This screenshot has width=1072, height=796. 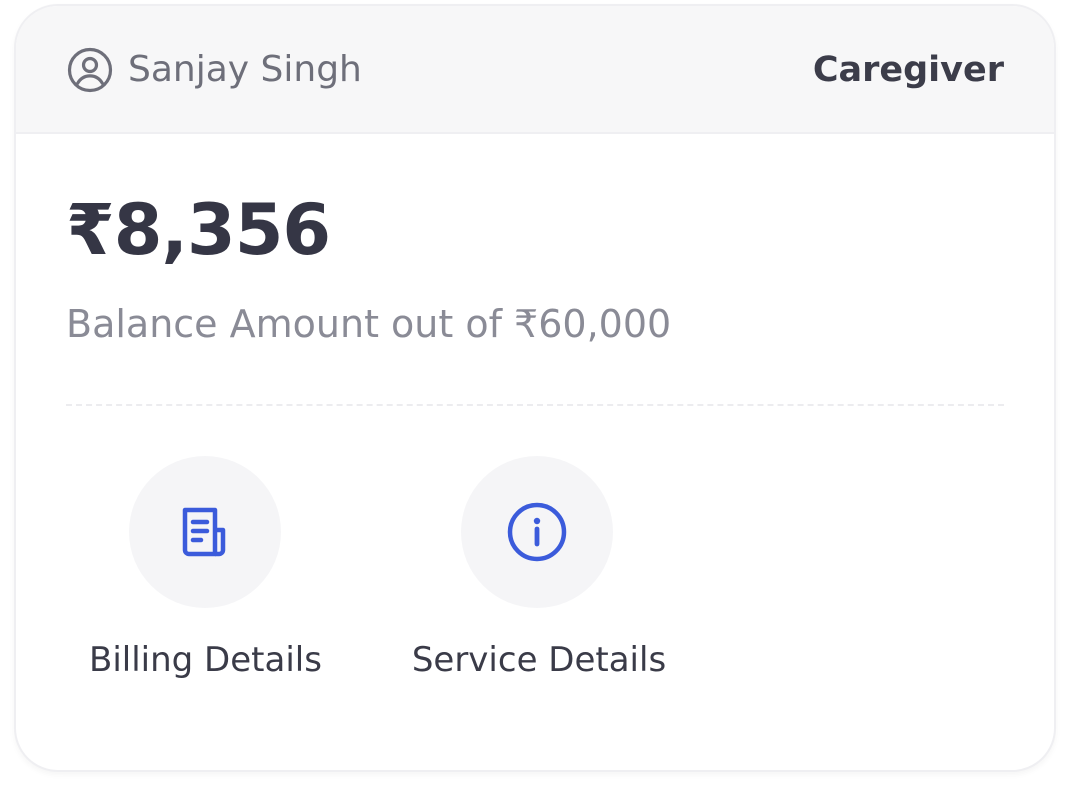 What do you see at coordinates (90, 70) in the screenshot?
I see `user-circle-icon` at bounding box center [90, 70].